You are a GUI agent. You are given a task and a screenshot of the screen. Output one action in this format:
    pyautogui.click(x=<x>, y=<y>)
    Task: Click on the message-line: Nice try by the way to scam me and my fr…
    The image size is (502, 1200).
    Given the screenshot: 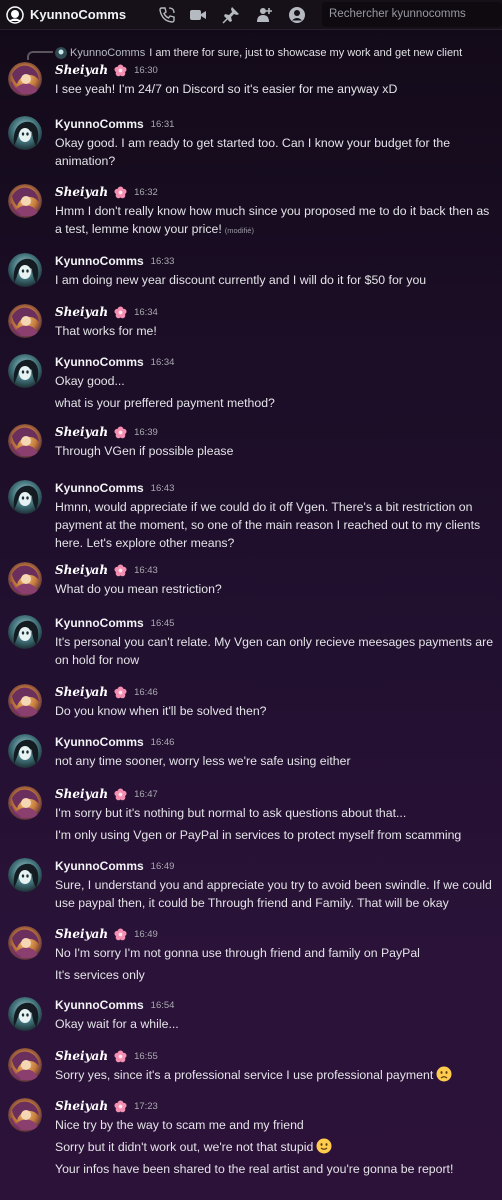 What is the action you would take?
    pyautogui.click(x=179, y=1125)
    